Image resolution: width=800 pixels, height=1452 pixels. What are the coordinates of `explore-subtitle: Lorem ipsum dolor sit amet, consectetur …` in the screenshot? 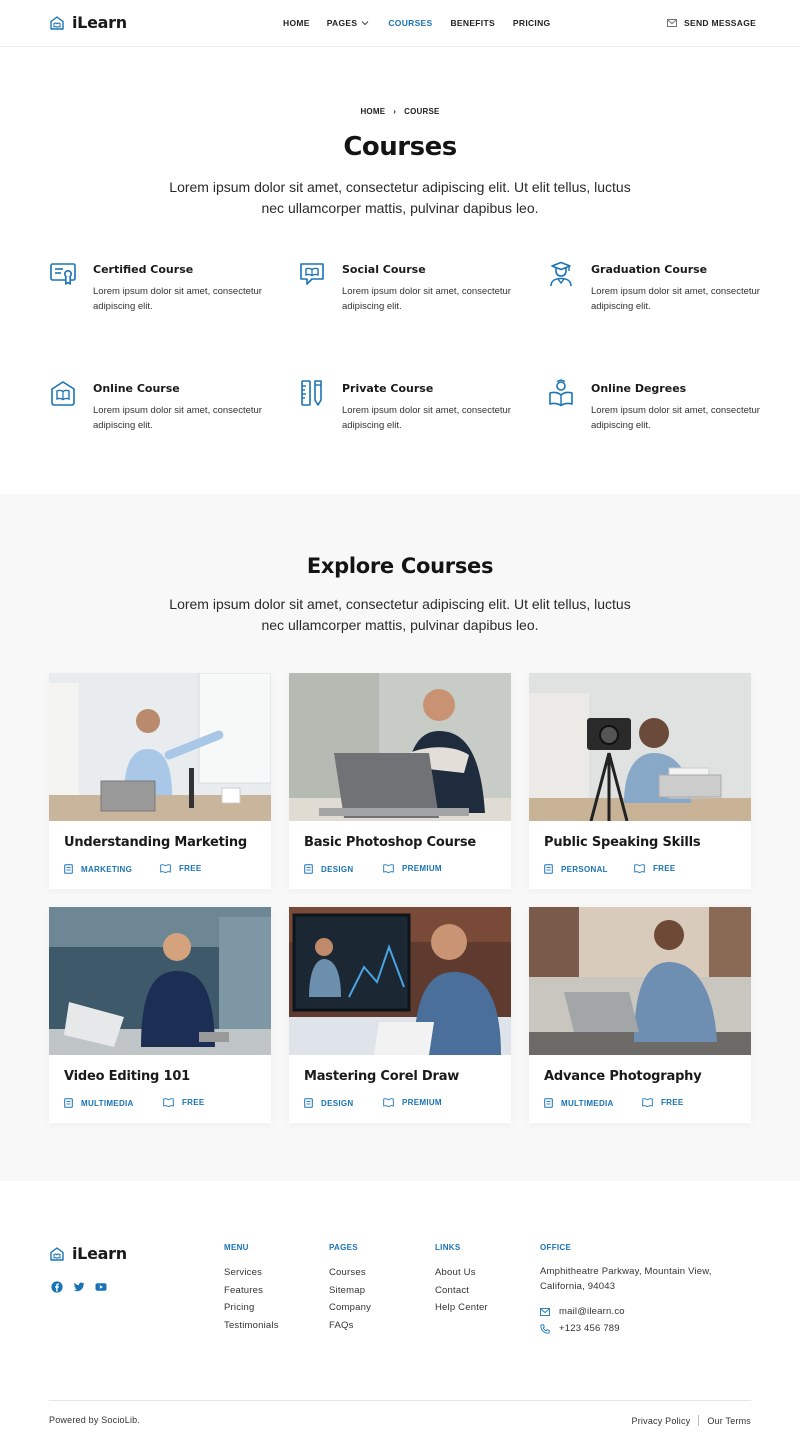 It's located at (400, 614).